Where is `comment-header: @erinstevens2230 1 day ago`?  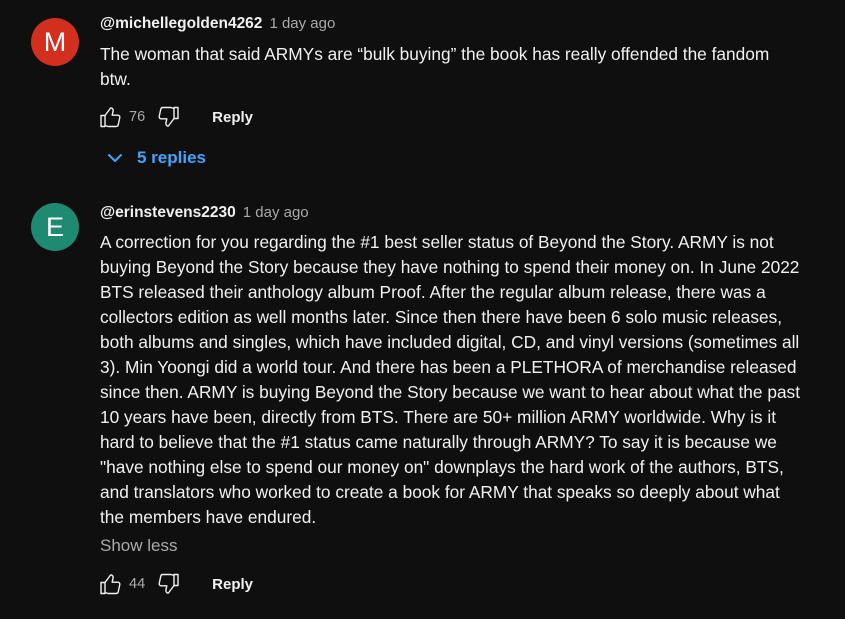 comment-header: @erinstevens2230 1 day ago is located at coordinates (204, 213).